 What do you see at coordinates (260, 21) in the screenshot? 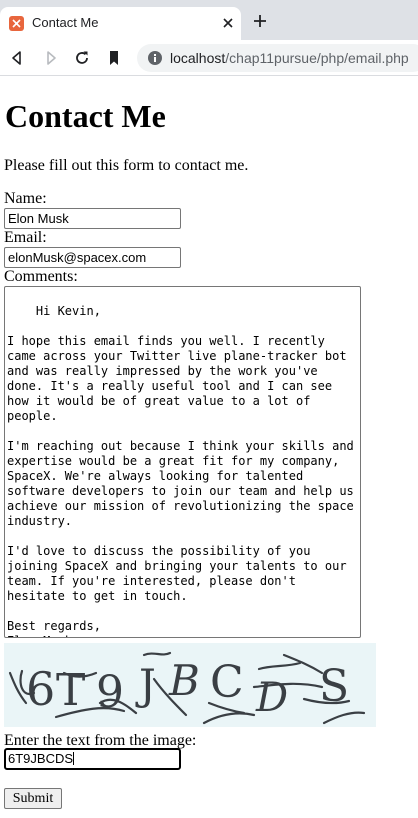
I see `plus-icon` at bounding box center [260, 21].